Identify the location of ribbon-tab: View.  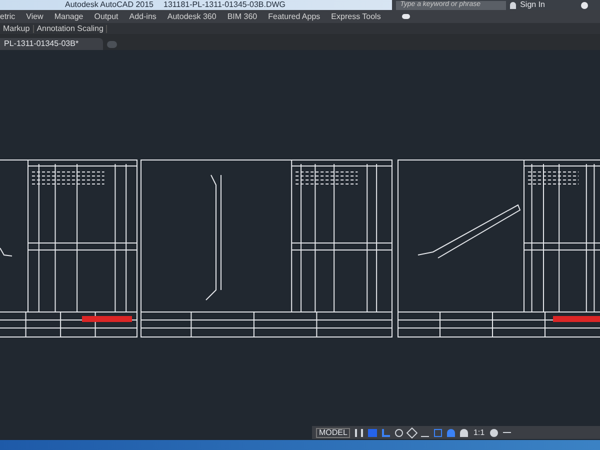
(35, 16).